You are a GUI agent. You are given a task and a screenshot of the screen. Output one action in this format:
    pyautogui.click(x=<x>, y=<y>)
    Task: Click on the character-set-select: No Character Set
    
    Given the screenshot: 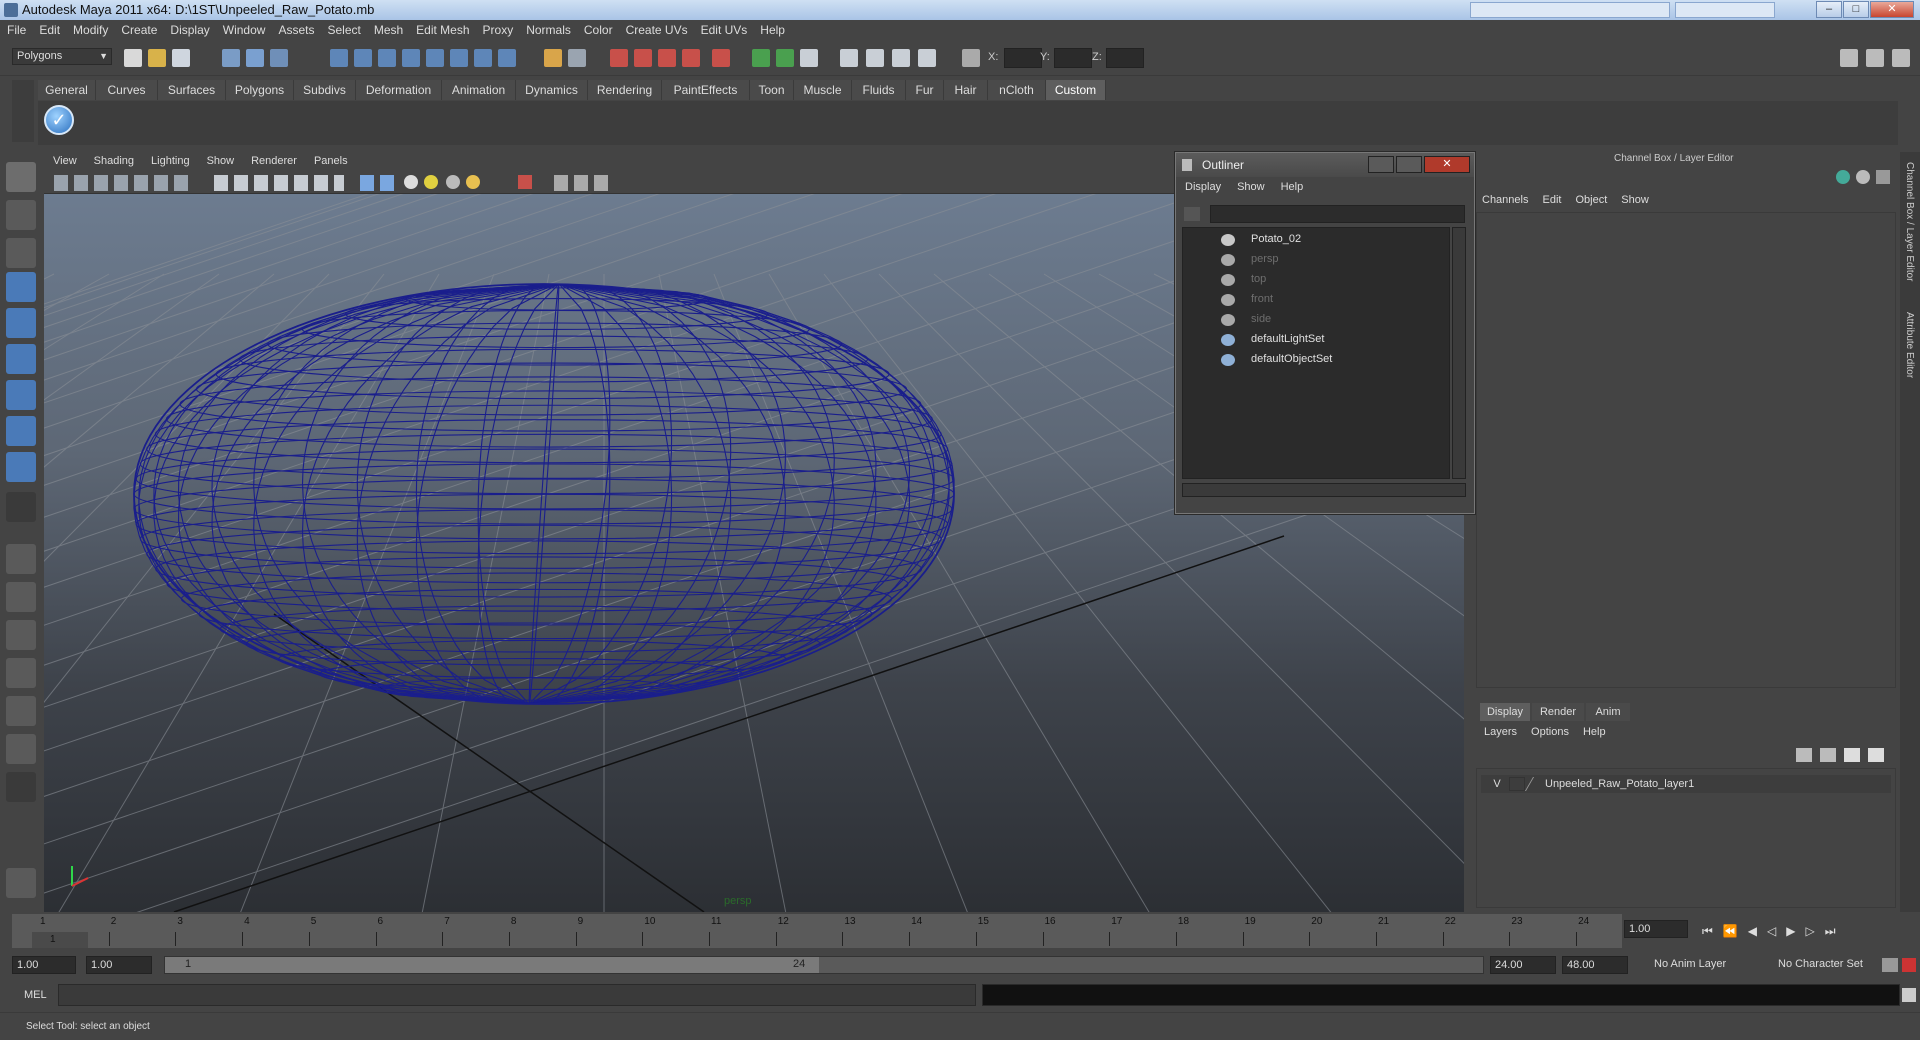 What is the action you would take?
    pyautogui.click(x=1826, y=965)
    